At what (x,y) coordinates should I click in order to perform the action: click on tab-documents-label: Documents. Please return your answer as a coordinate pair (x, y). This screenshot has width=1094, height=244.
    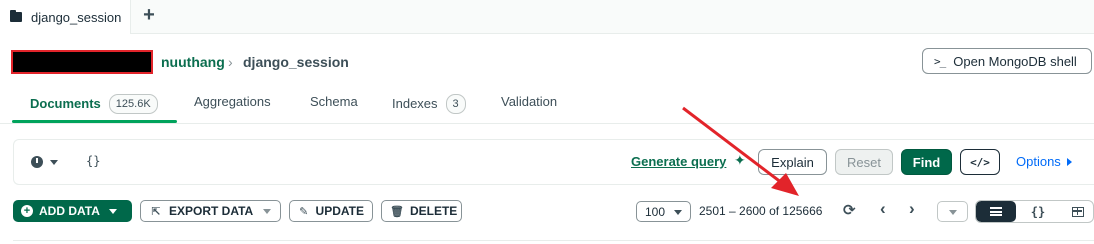
    Looking at the image, I should click on (65, 103).